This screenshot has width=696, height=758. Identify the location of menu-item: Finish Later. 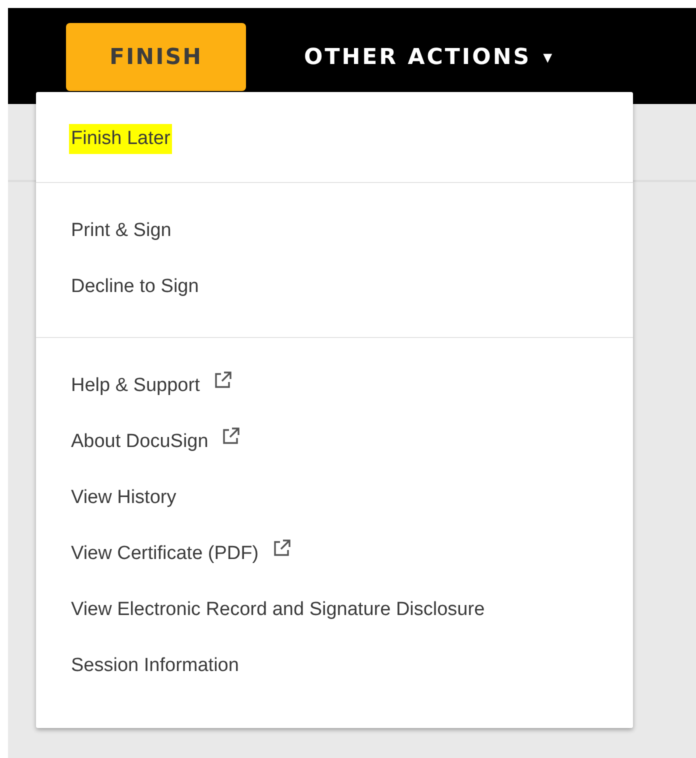
(120, 139).